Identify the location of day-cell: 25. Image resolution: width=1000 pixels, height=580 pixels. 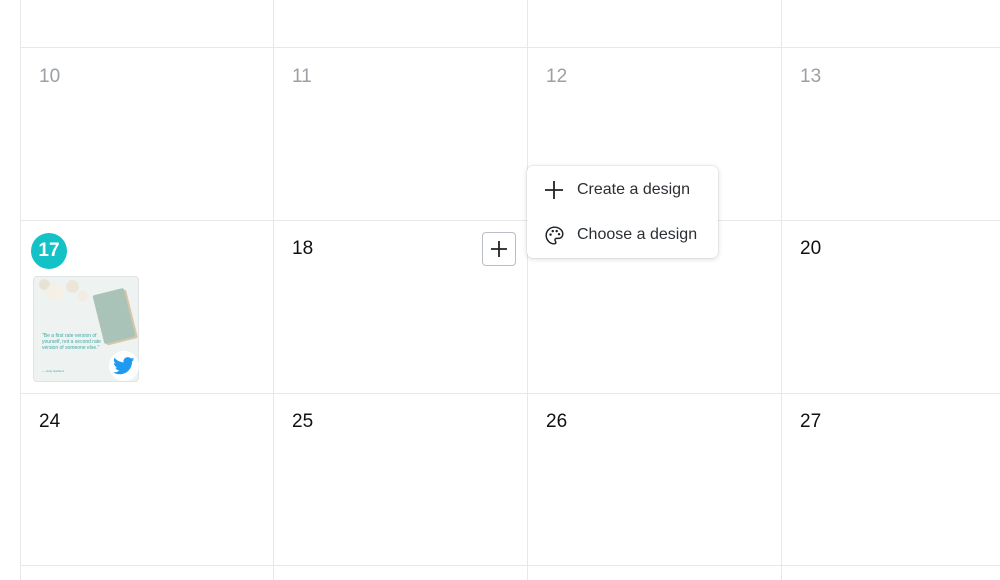
(400, 479).